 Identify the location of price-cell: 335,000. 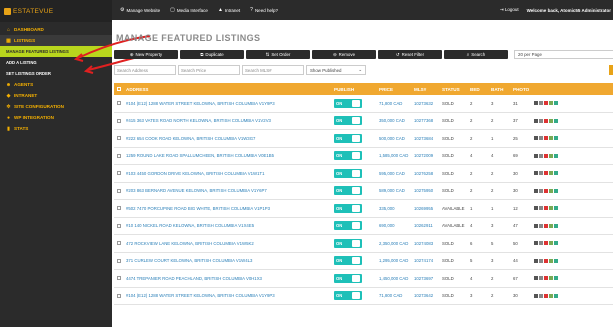
(396, 208).